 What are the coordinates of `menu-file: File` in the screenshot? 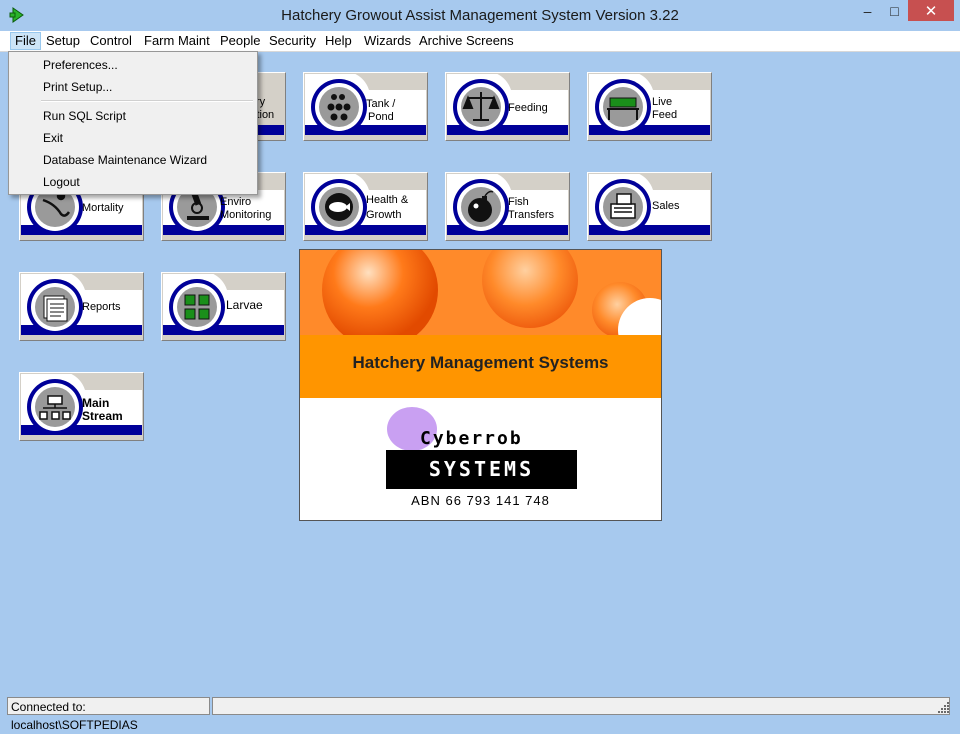 It's located at (25, 41).